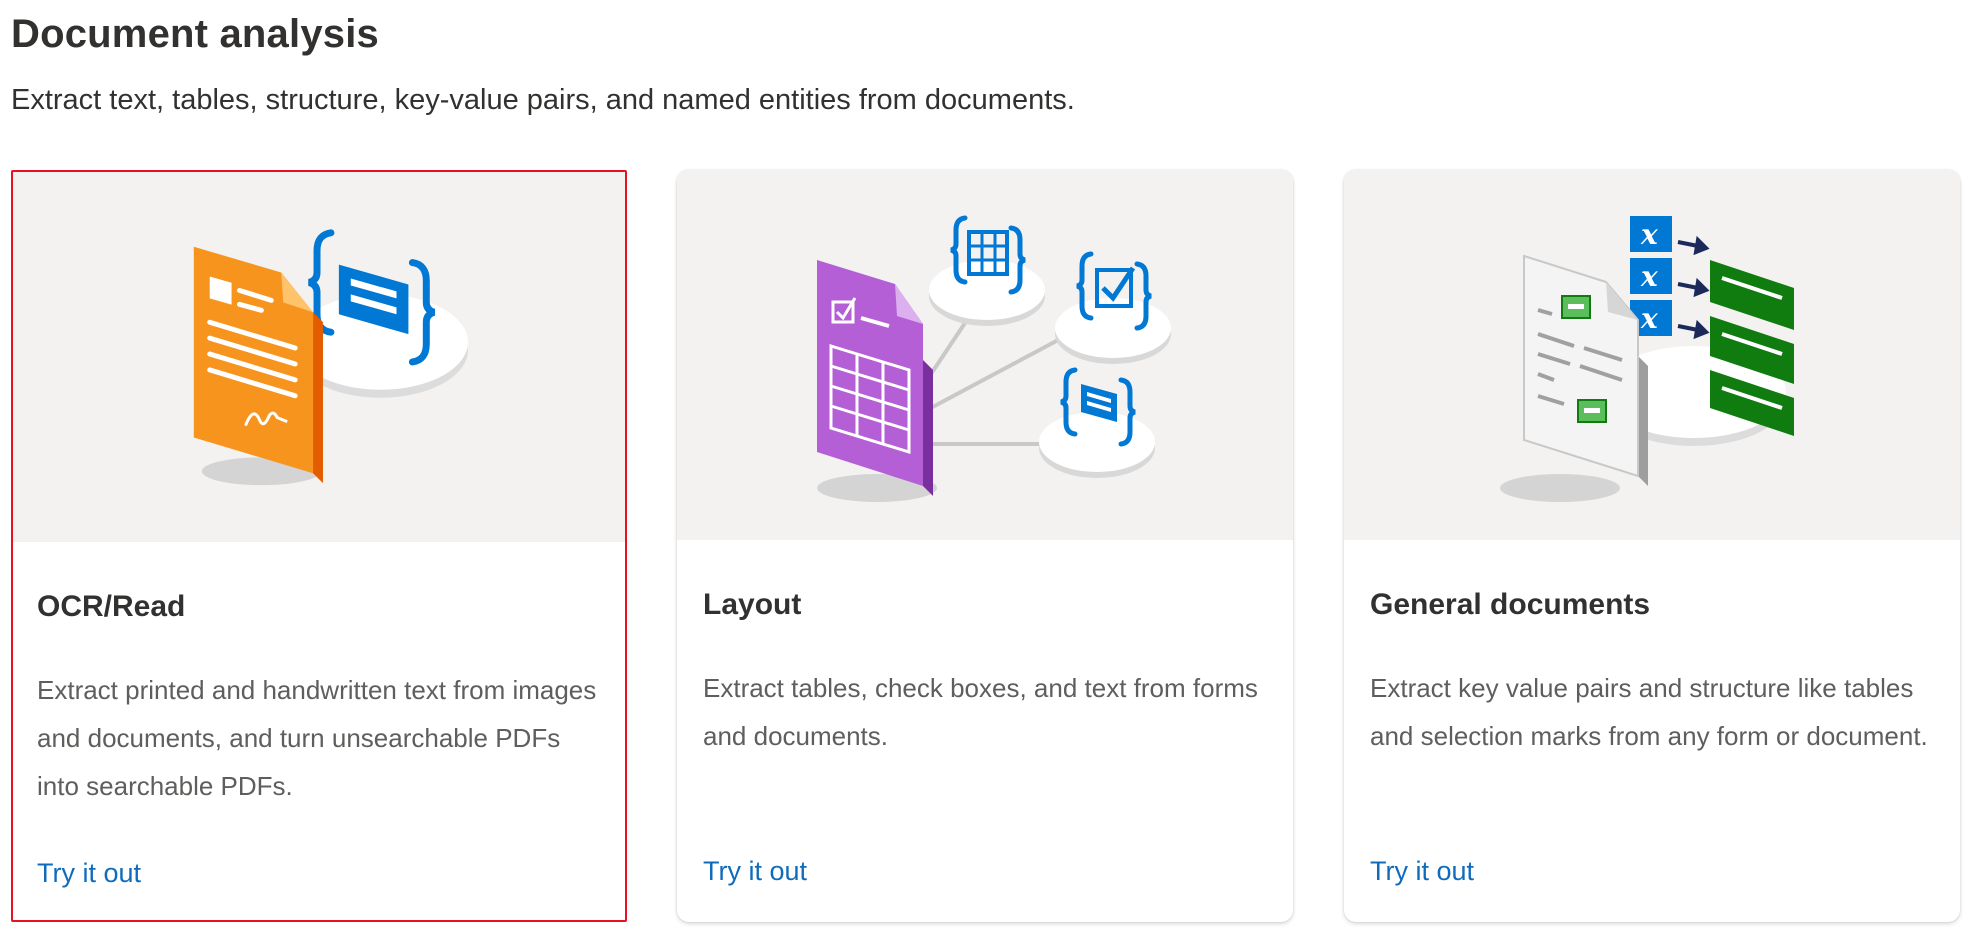  Describe the element at coordinates (994, 358) in the screenshot. I see `layout-document-illustration` at that location.